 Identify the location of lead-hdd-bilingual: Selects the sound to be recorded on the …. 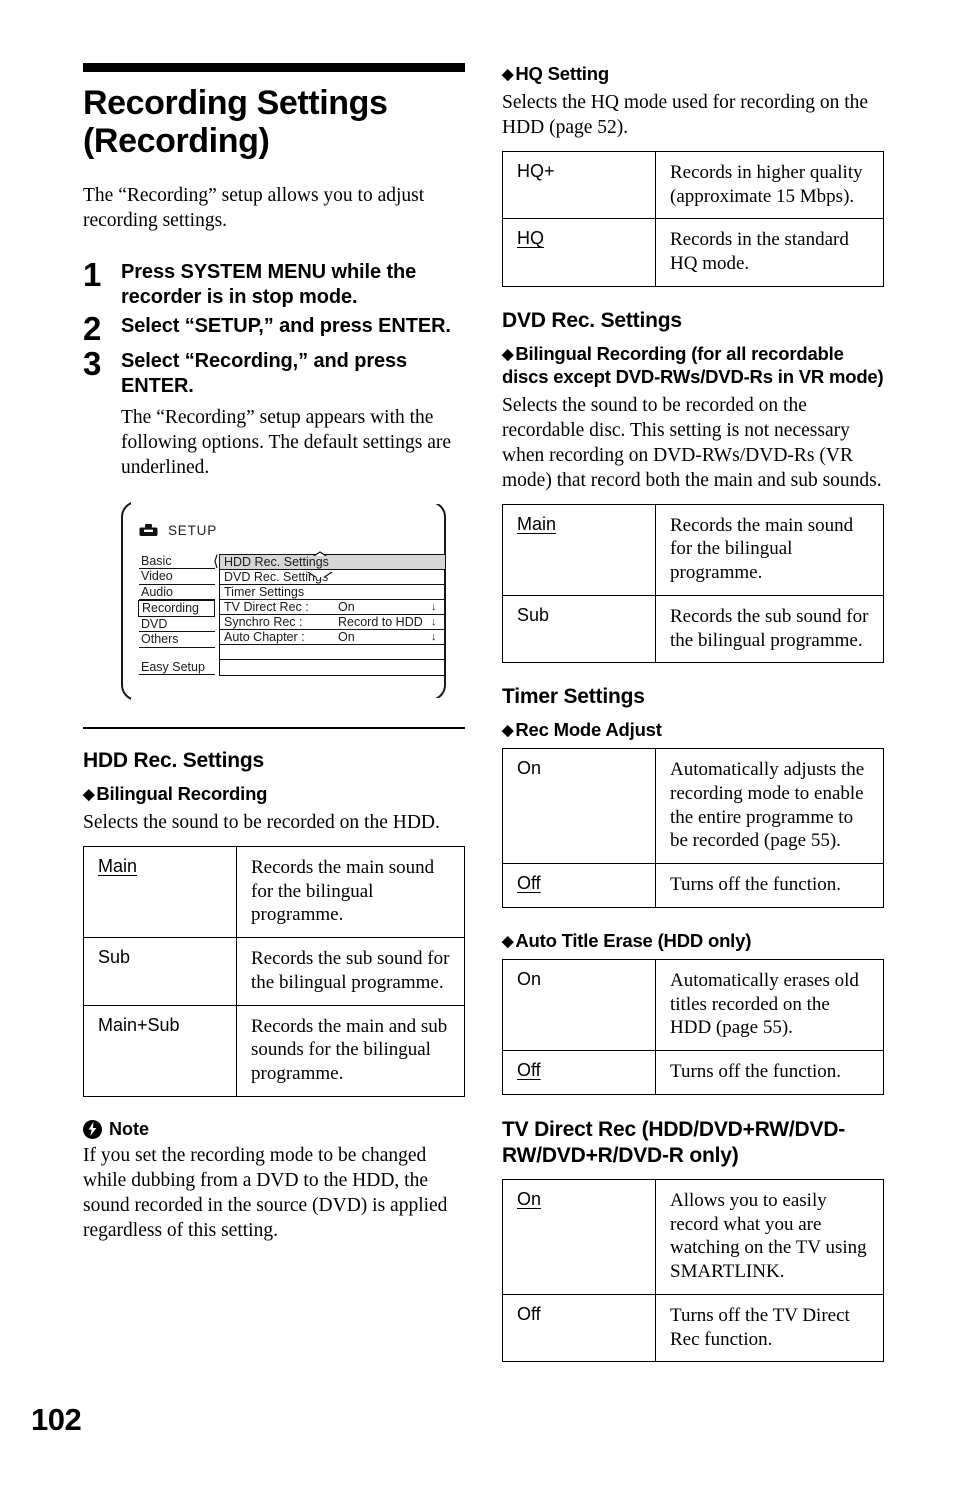
(261, 822).